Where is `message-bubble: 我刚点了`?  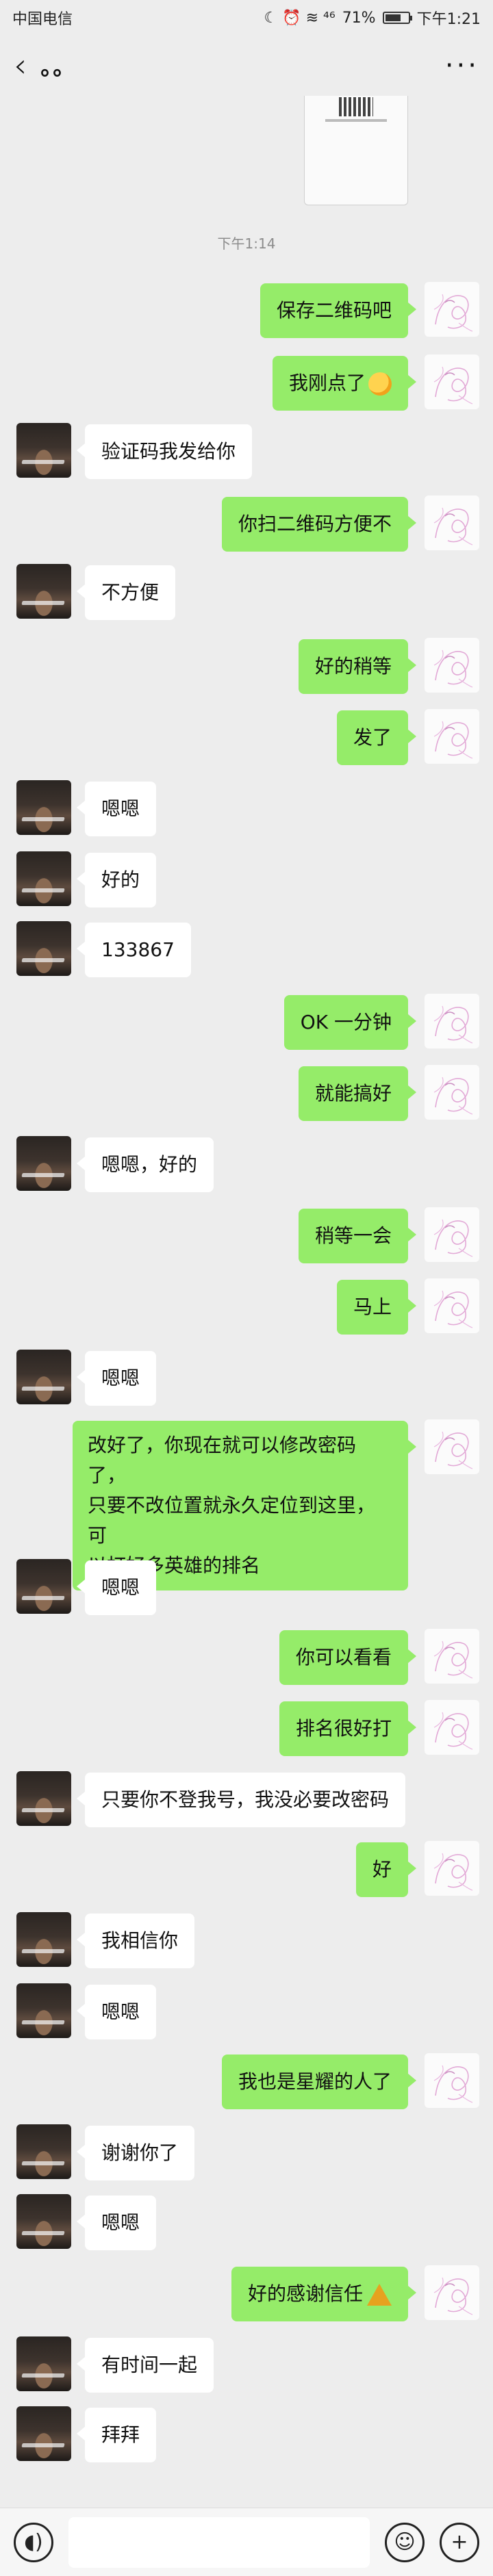 message-bubble: 我刚点了 is located at coordinates (344, 383).